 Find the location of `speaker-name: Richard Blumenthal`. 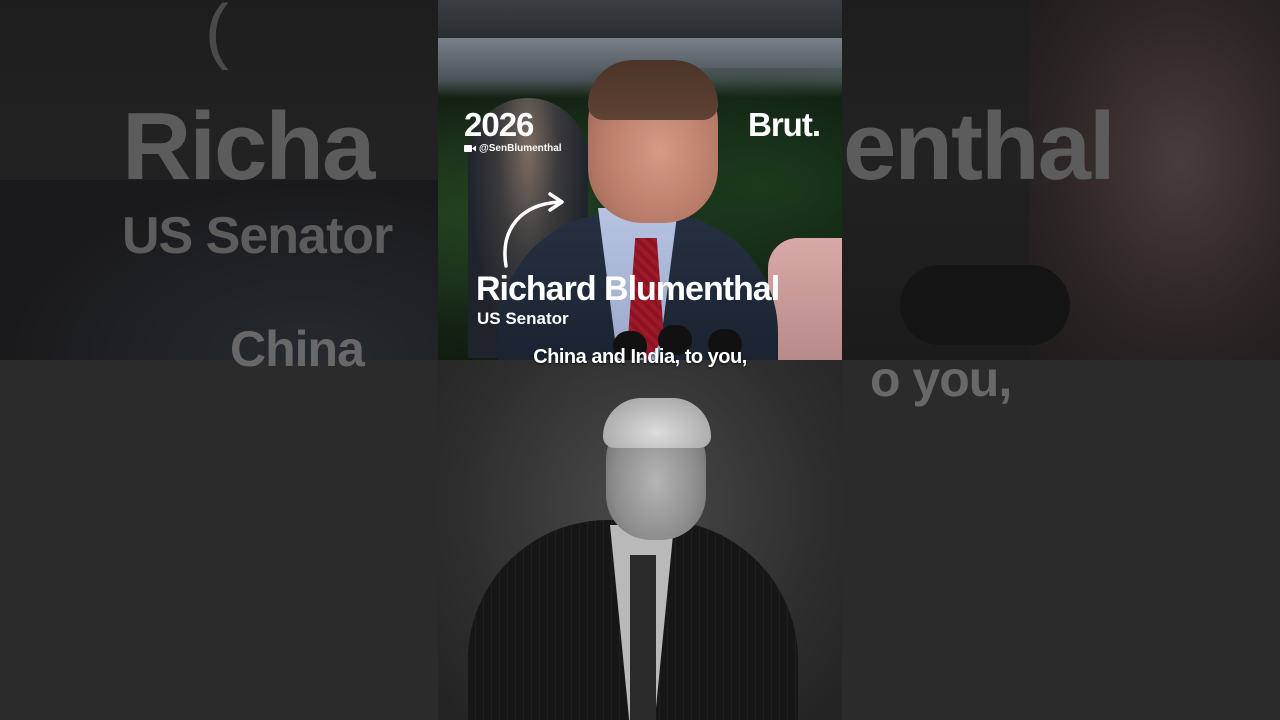

speaker-name: Richard Blumenthal is located at coordinates (628, 289).